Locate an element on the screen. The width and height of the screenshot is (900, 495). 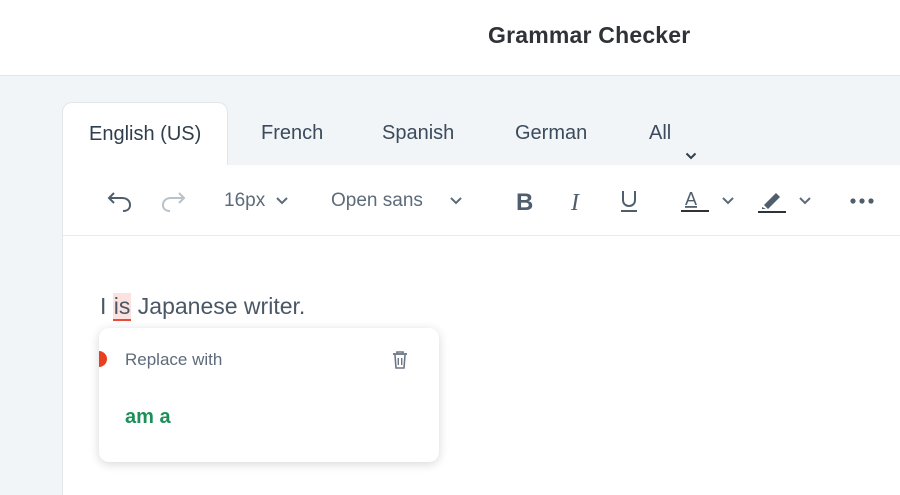
svg-text: A is located at coordinates (691, 199).